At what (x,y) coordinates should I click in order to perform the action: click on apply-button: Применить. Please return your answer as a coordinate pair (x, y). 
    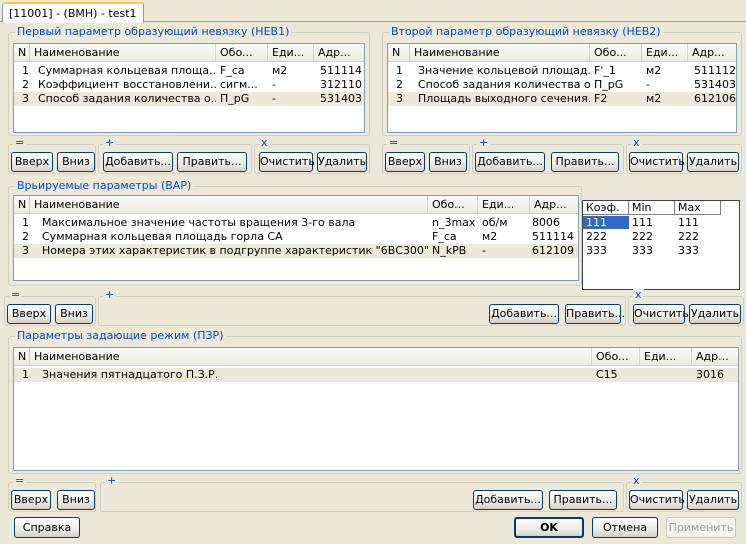
    Looking at the image, I should click on (701, 527).